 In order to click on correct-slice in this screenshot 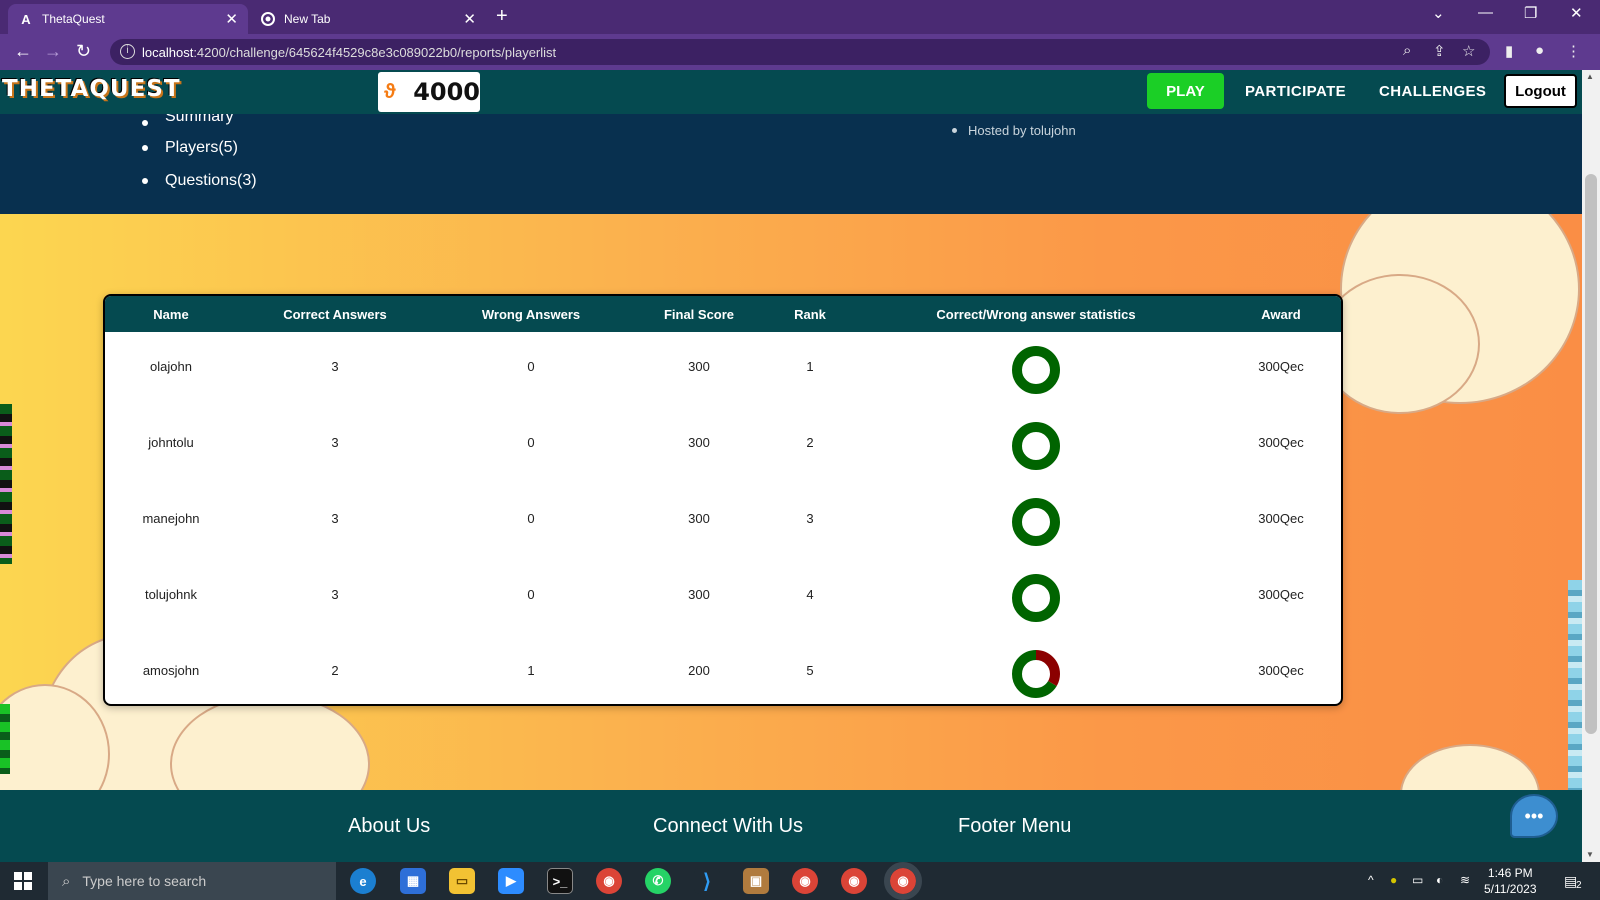, I will do `click(1036, 446)`.